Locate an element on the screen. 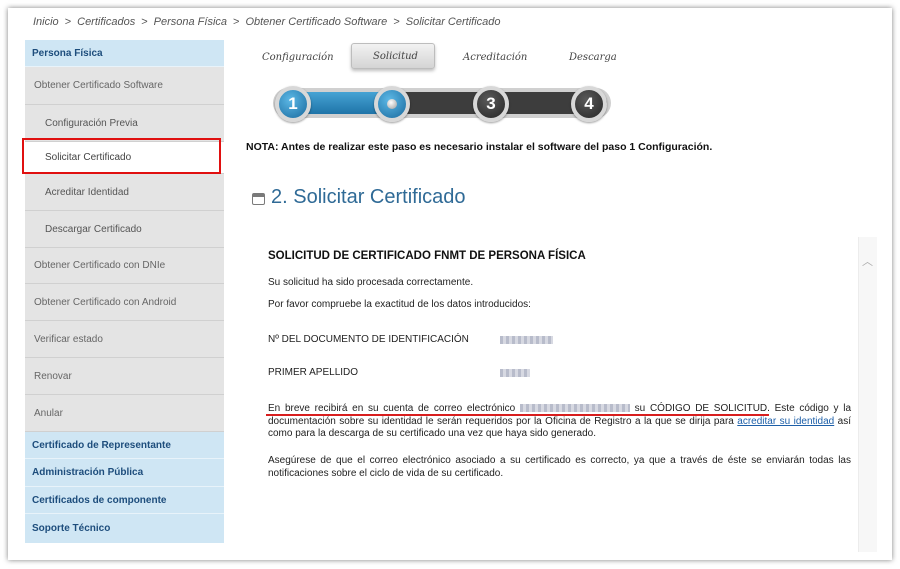 This screenshot has width=900, height=569. sidebar-item-anular: Anular is located at coordinates (124, 413).